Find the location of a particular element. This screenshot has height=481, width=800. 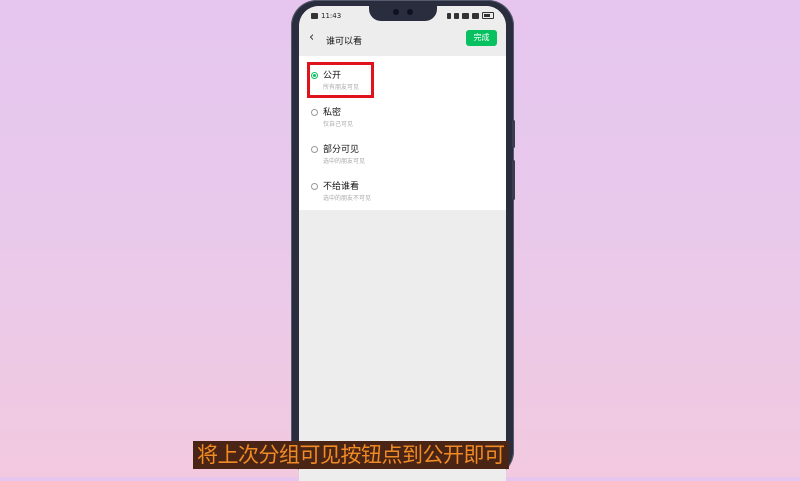

notification-icon is located at coordinates (314, 16).